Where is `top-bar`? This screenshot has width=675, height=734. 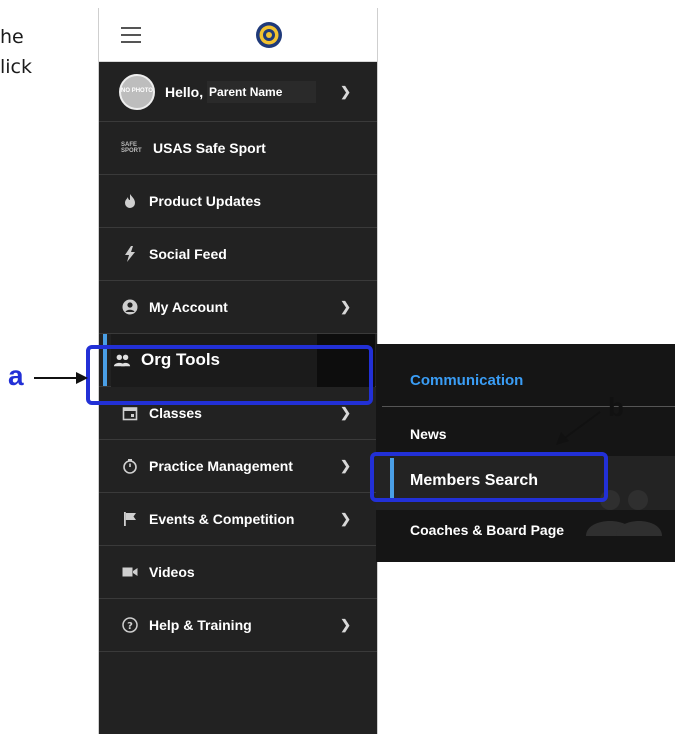 top-bar is located at coordinates (238, 35).